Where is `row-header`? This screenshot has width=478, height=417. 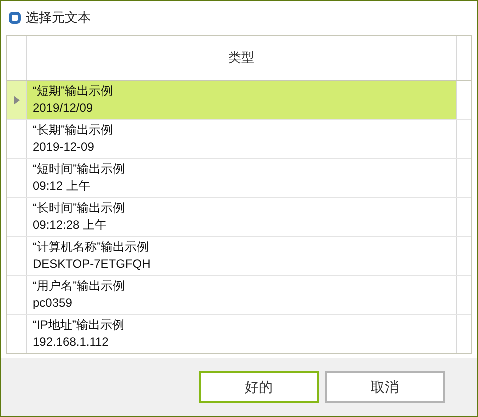 row-header is located at coordinates (17, 100).